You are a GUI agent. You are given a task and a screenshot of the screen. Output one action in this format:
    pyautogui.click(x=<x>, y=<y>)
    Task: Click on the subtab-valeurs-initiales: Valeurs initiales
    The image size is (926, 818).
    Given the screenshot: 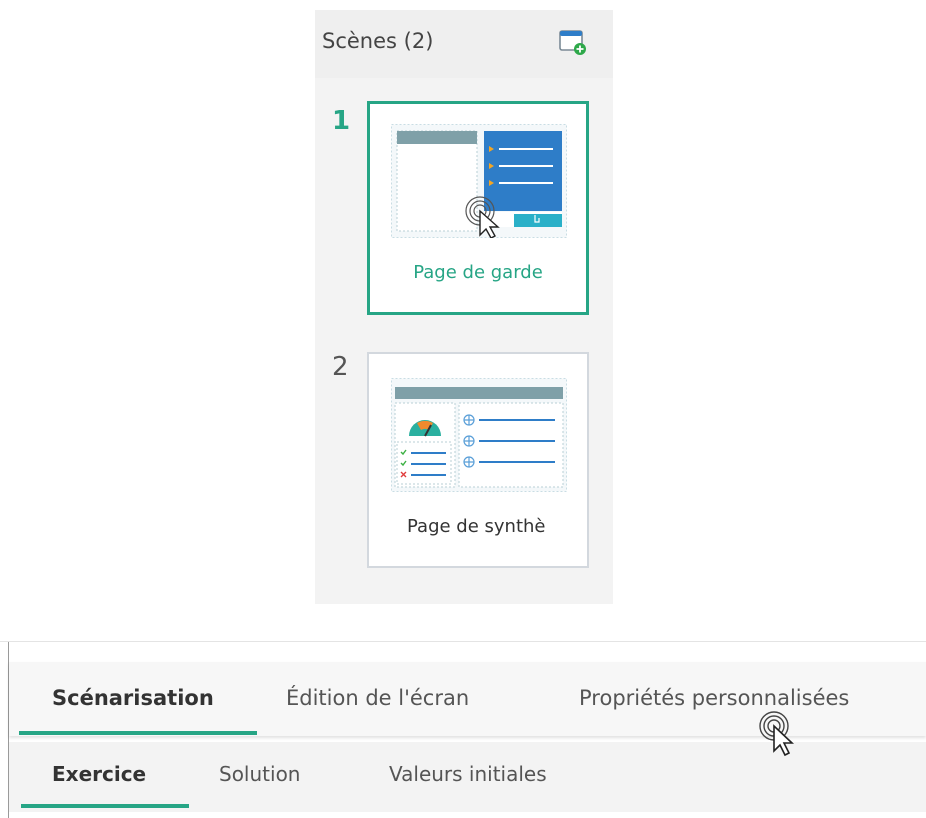 What is the action you would take?
    pyautogui.click(x=468, y=774)
    